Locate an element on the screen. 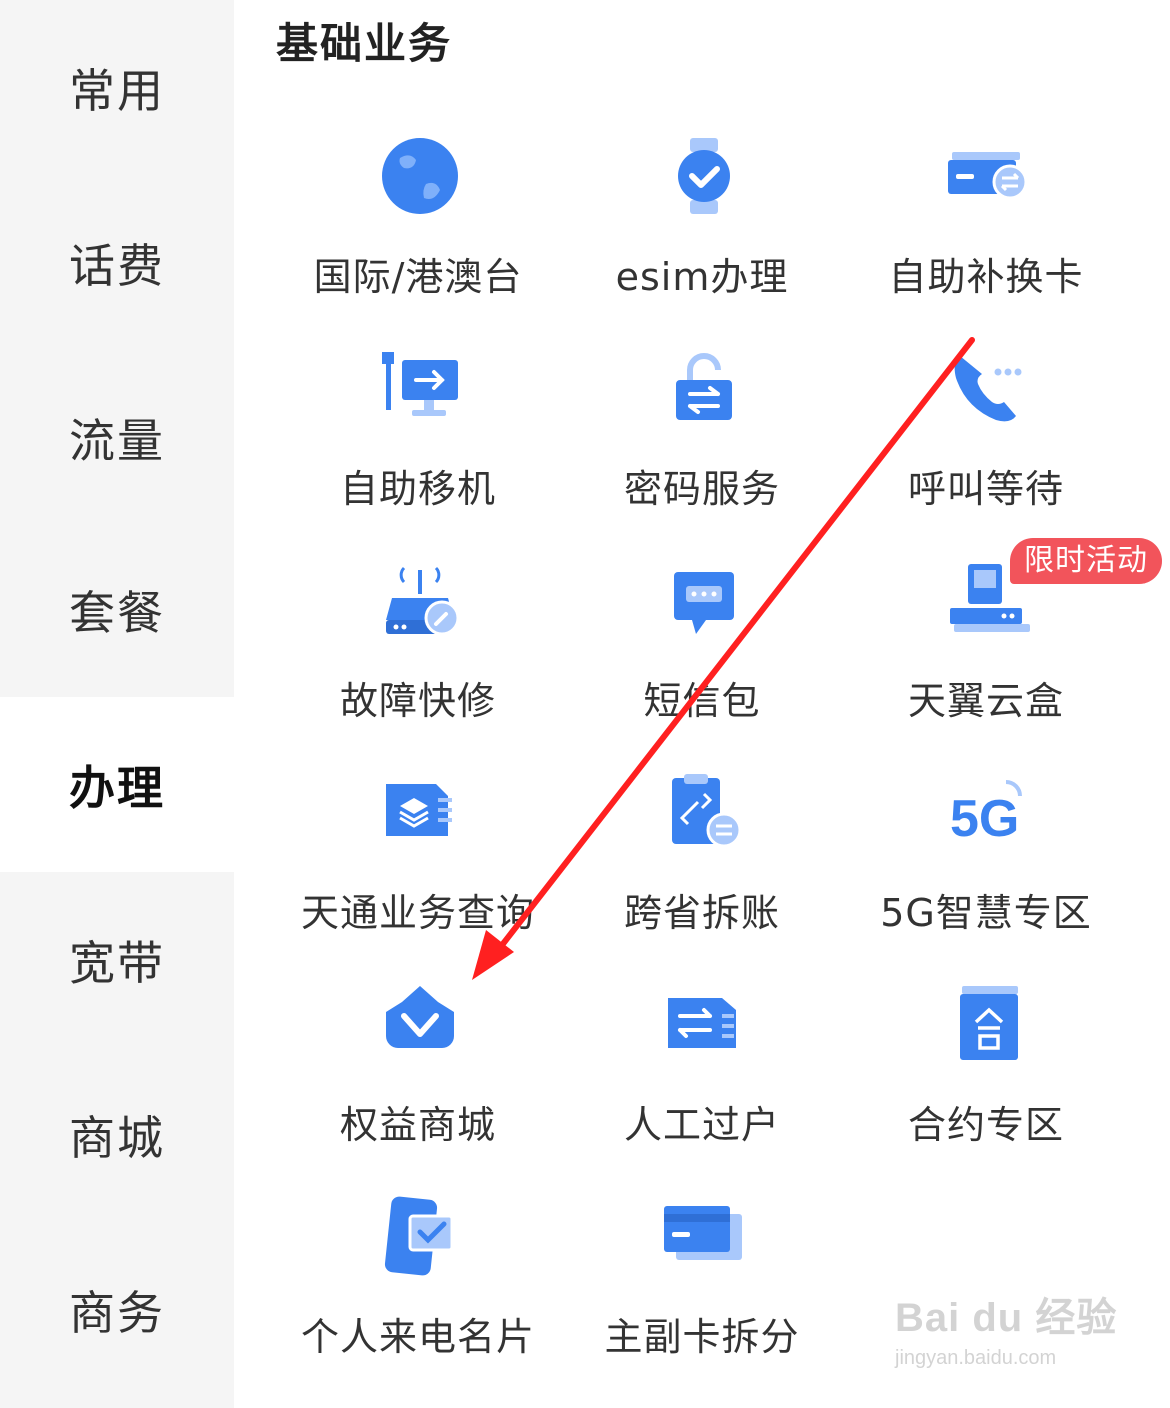 Image resolution: width=1170 pixels, height=1408 pixels. service-label: 天通业务查询 is located at coordinates (417, 913).